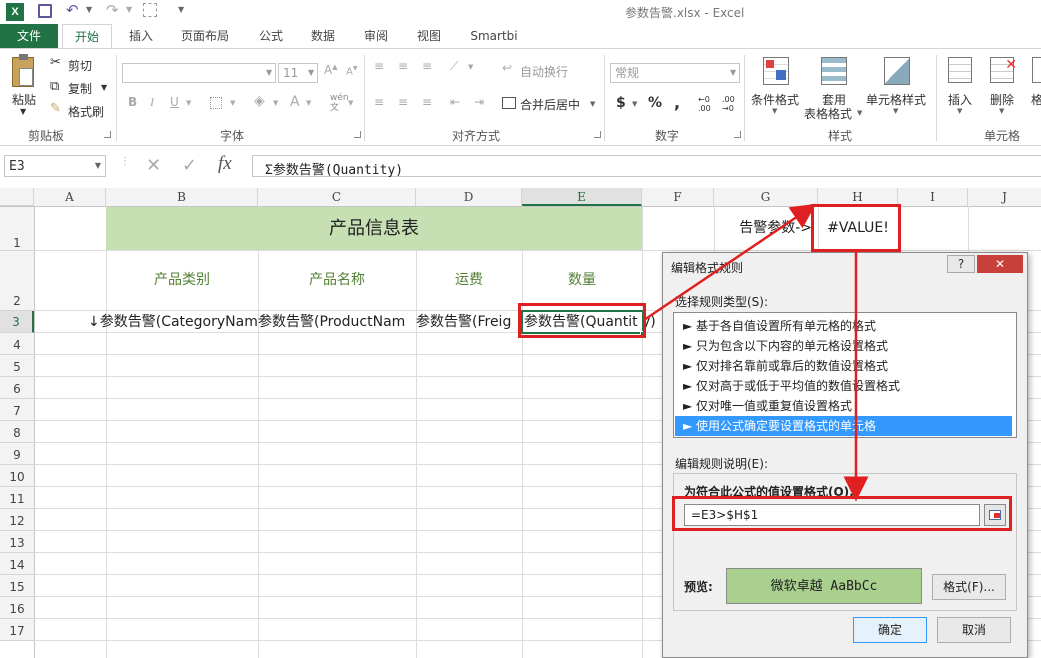  Describe the element at coordinates (730, 262) in the screenshot. I see `annotation-arrow-e3-to-h1` at that location.